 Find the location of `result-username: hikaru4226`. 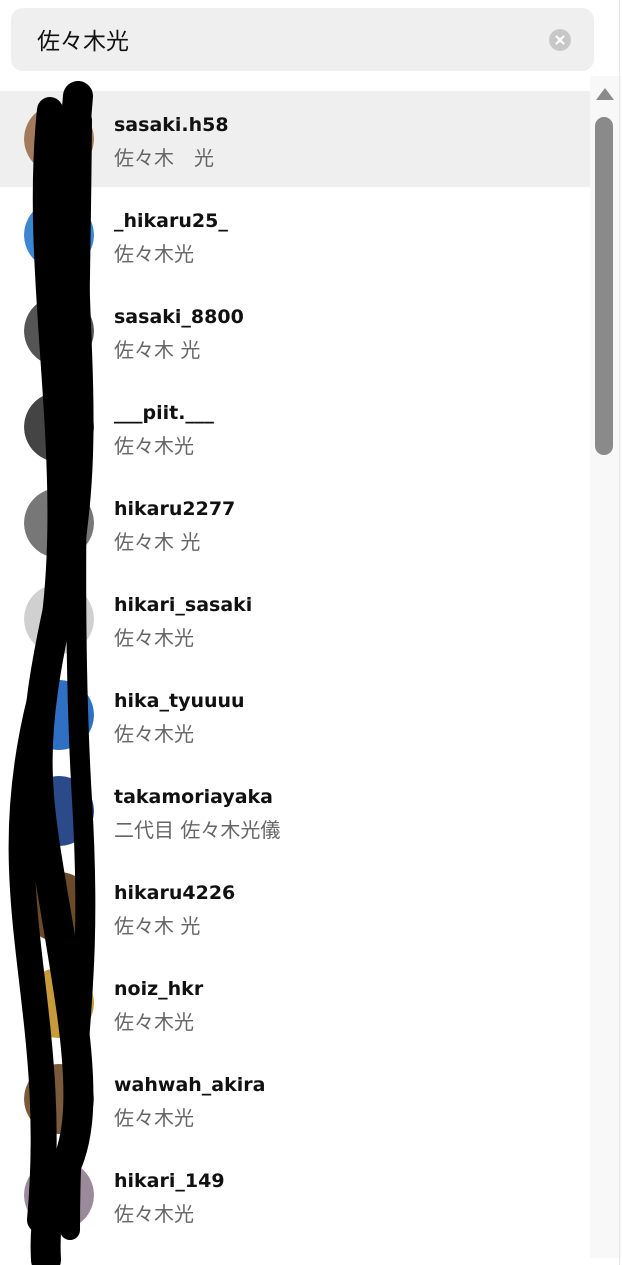

result-username: hikaru4226 is located at coordinates (175, 893).